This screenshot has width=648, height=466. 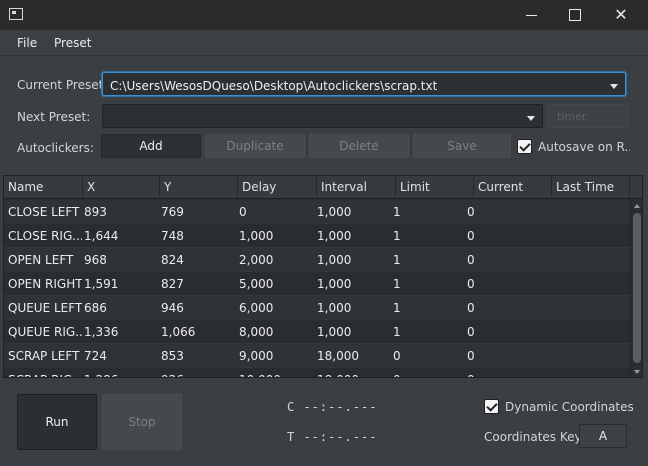 What do you see at coordinates (256, 260) in the screenshot?
I see `cell-delay: 2,000` at bounding box center [256, 260].